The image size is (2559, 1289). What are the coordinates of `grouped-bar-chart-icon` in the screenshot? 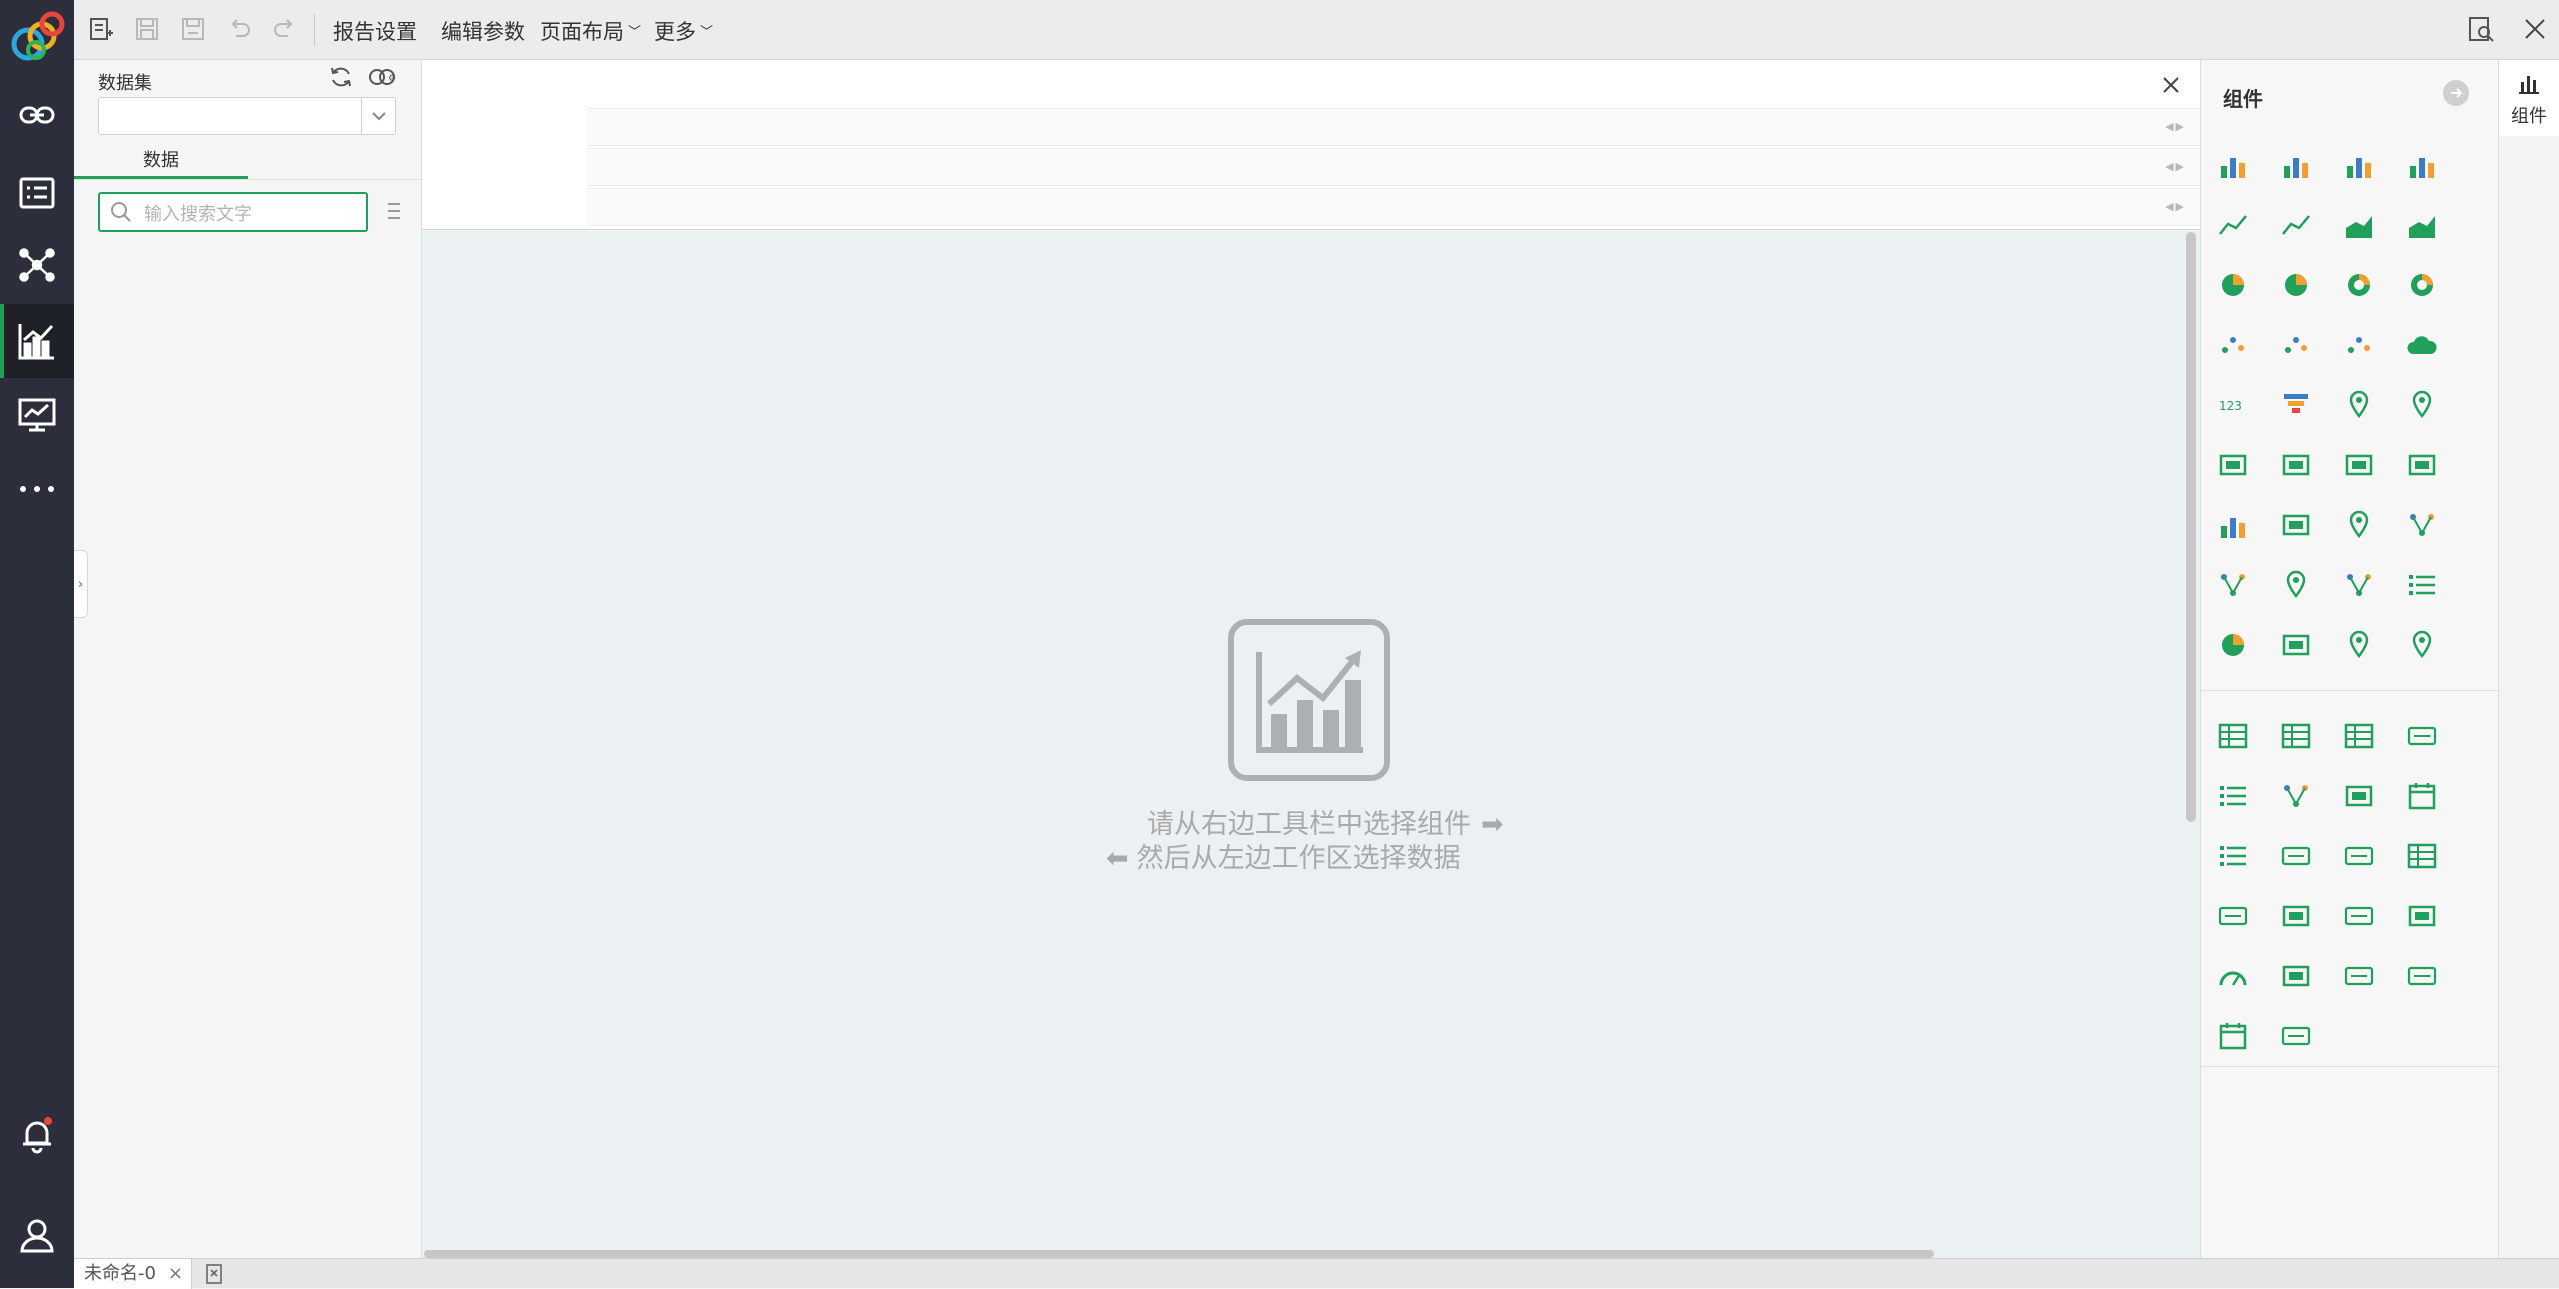 It's located at (2296, 165).